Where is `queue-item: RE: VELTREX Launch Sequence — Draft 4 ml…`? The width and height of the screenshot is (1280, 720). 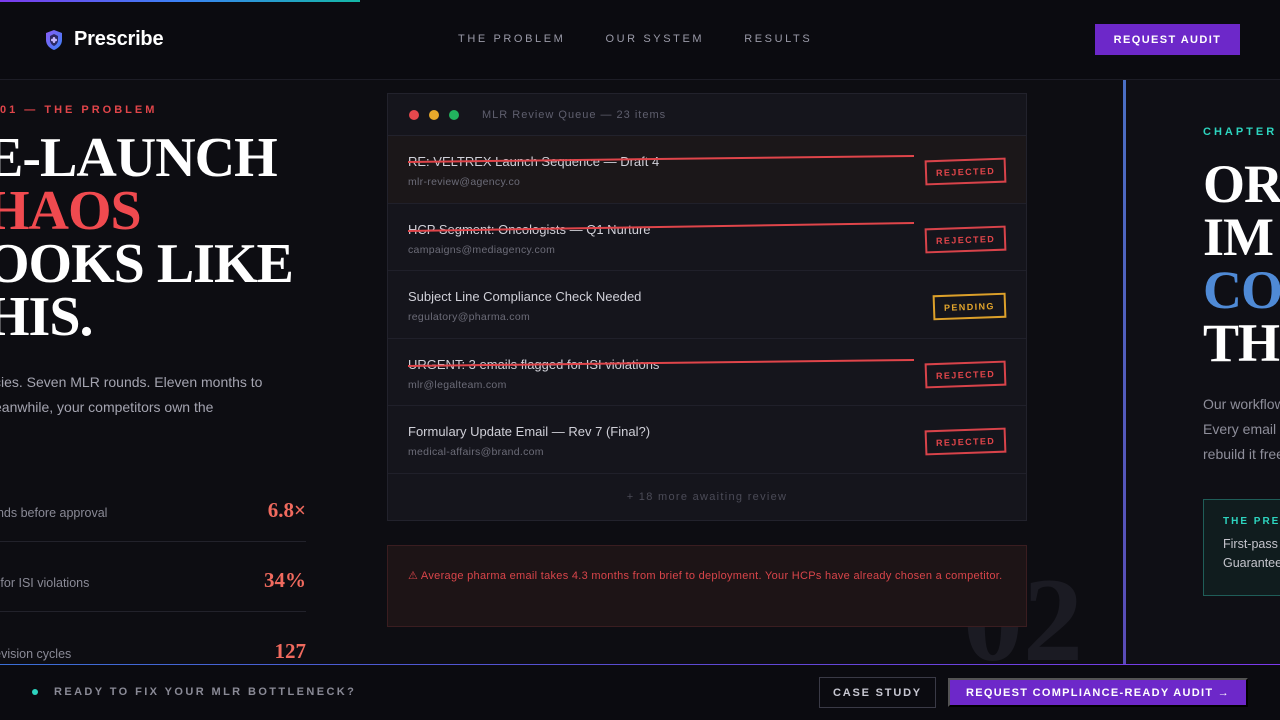
queue-item: RE: VELTREX Launch Sequence — Draft 4 ml… is located at coordinates (707, 170).